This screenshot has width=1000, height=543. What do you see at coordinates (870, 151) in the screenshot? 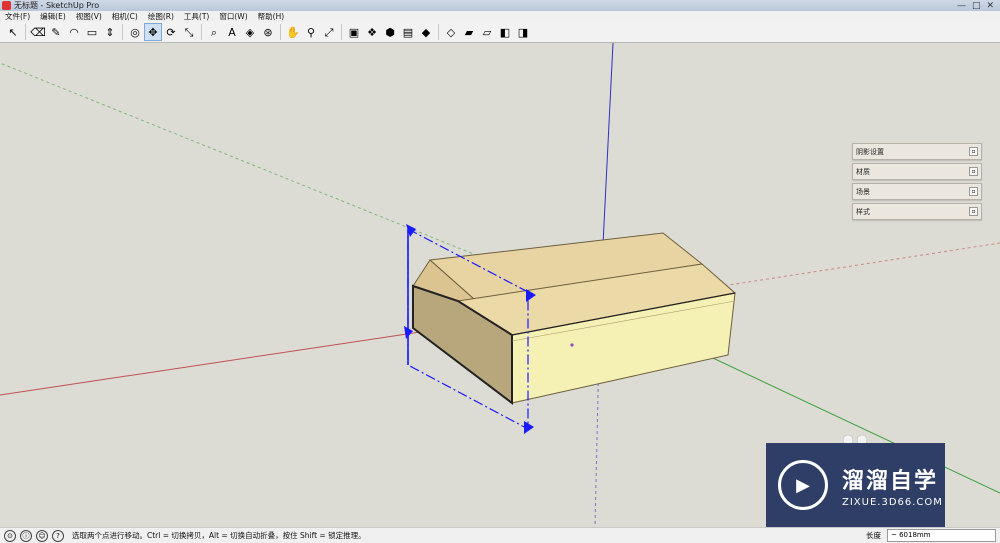
I see `tray-panel-title: 阴影设置` at bounding box center [870, 151].